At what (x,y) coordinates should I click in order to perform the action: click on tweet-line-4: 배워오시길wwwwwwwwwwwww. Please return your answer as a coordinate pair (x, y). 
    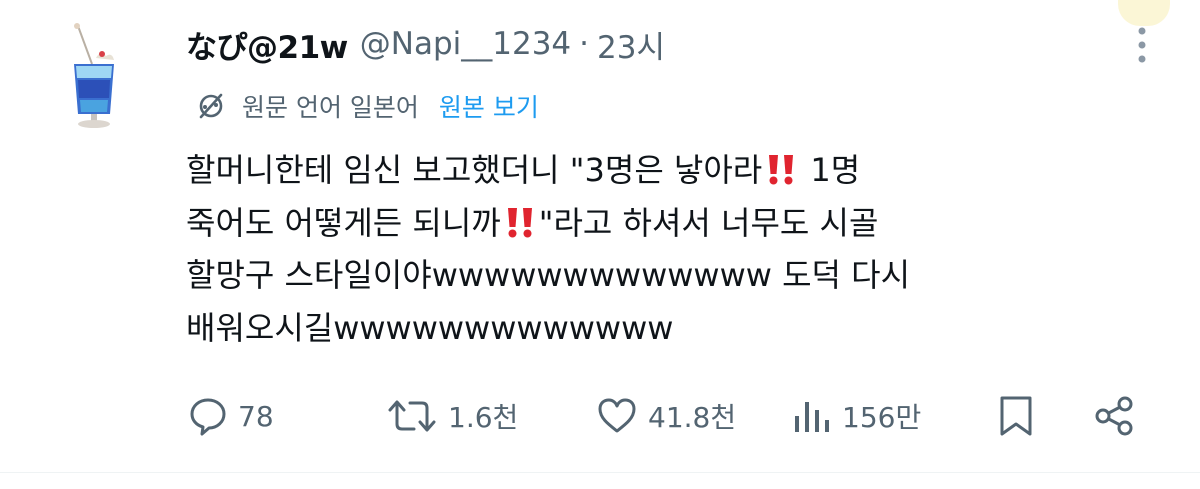
    Looking at the image, I should click on (666, 328).